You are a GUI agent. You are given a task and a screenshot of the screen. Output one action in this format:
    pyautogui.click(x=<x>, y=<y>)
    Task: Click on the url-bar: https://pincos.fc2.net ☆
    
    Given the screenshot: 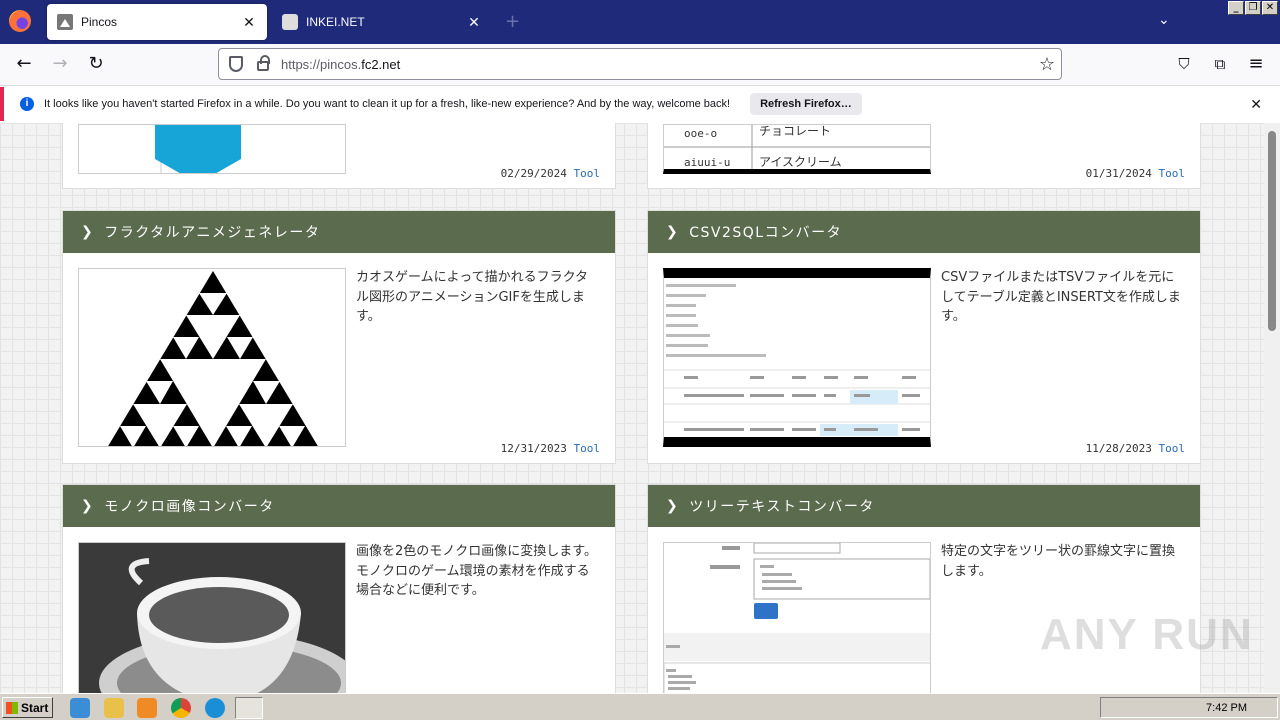 What is the action you would take?
    pyautogui.click(x=640, y=64)
    